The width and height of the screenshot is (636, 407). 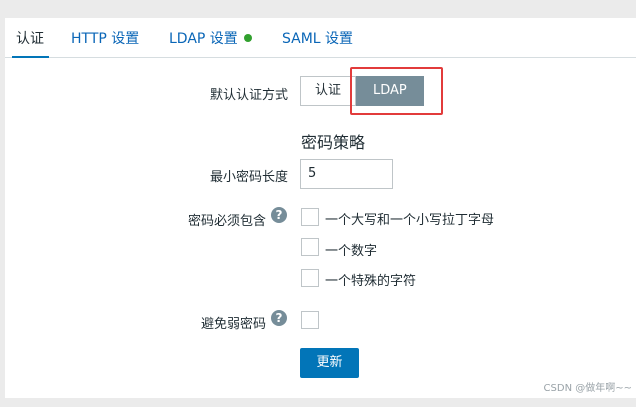 What do you see at coordinates (587, 388) in the screenshot?
I see `watermark: CSDN @做年啊~~` at bounding box center [587, 388].